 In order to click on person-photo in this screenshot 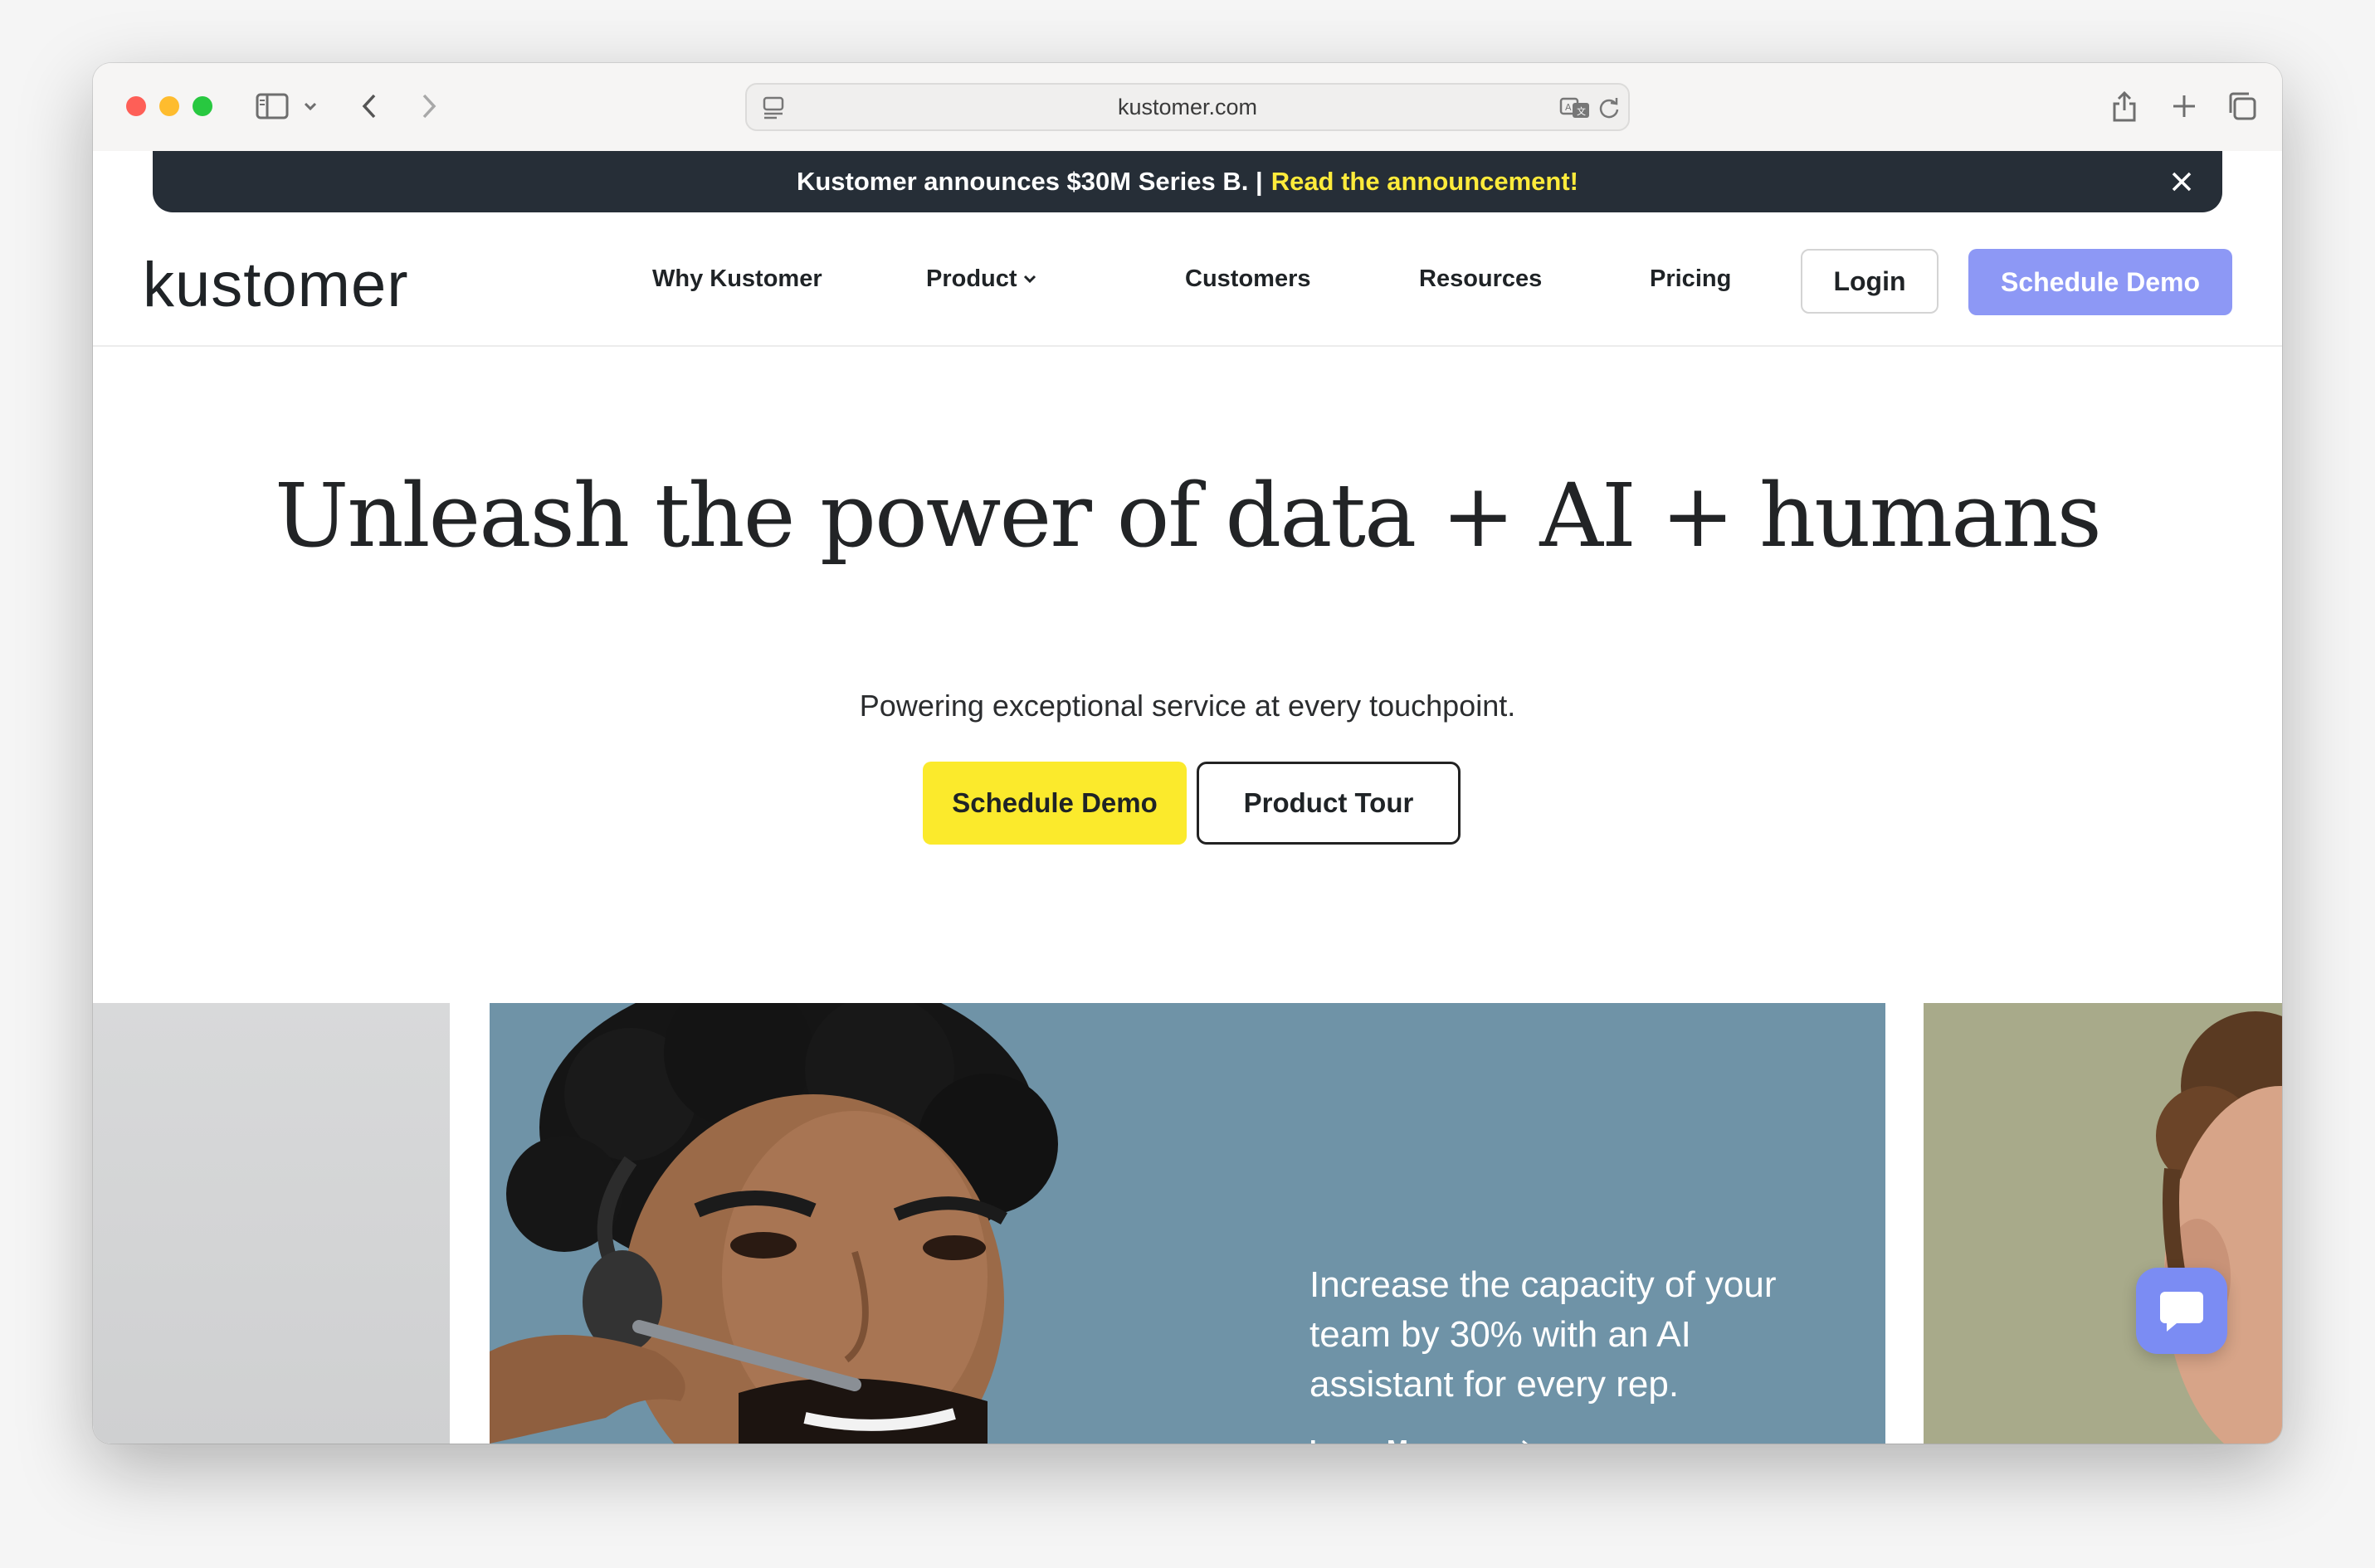, I will do `click(2219, 1227)`.